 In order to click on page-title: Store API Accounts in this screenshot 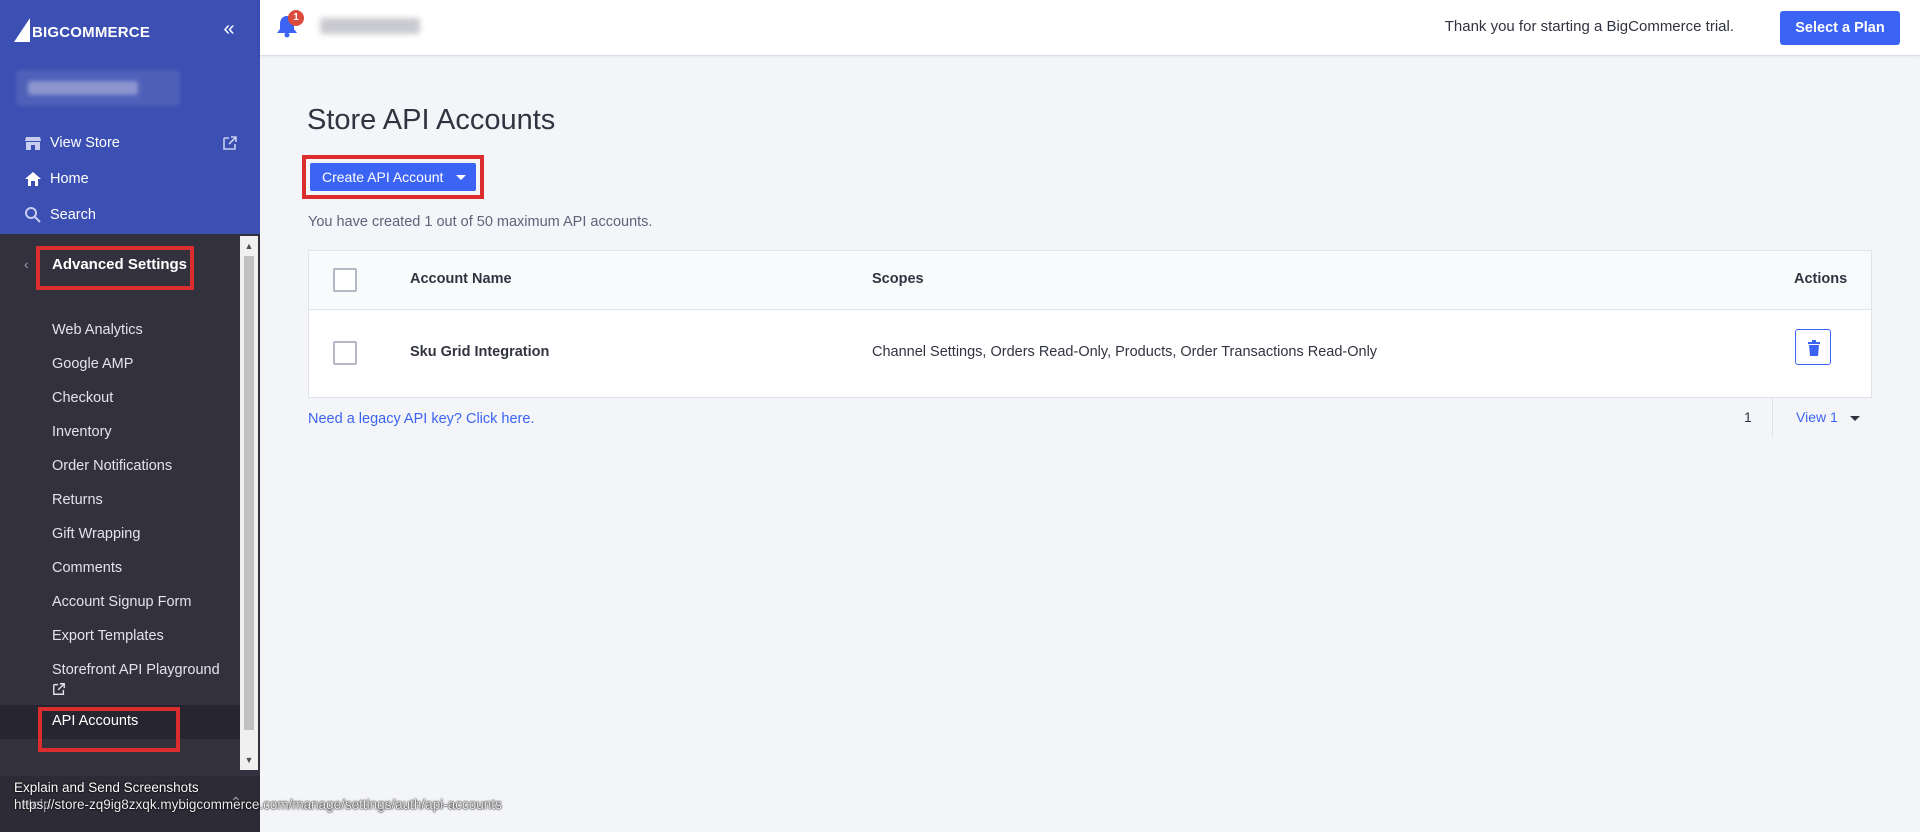, I will do `click(431, 120)`.